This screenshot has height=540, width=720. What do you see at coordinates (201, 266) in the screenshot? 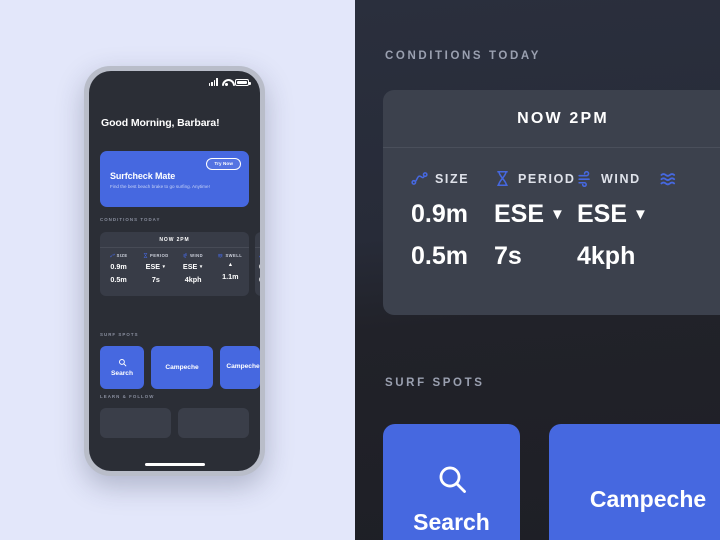
I see `phone-wind-arrow-icon: ▼` at bounding box center [201, 266].